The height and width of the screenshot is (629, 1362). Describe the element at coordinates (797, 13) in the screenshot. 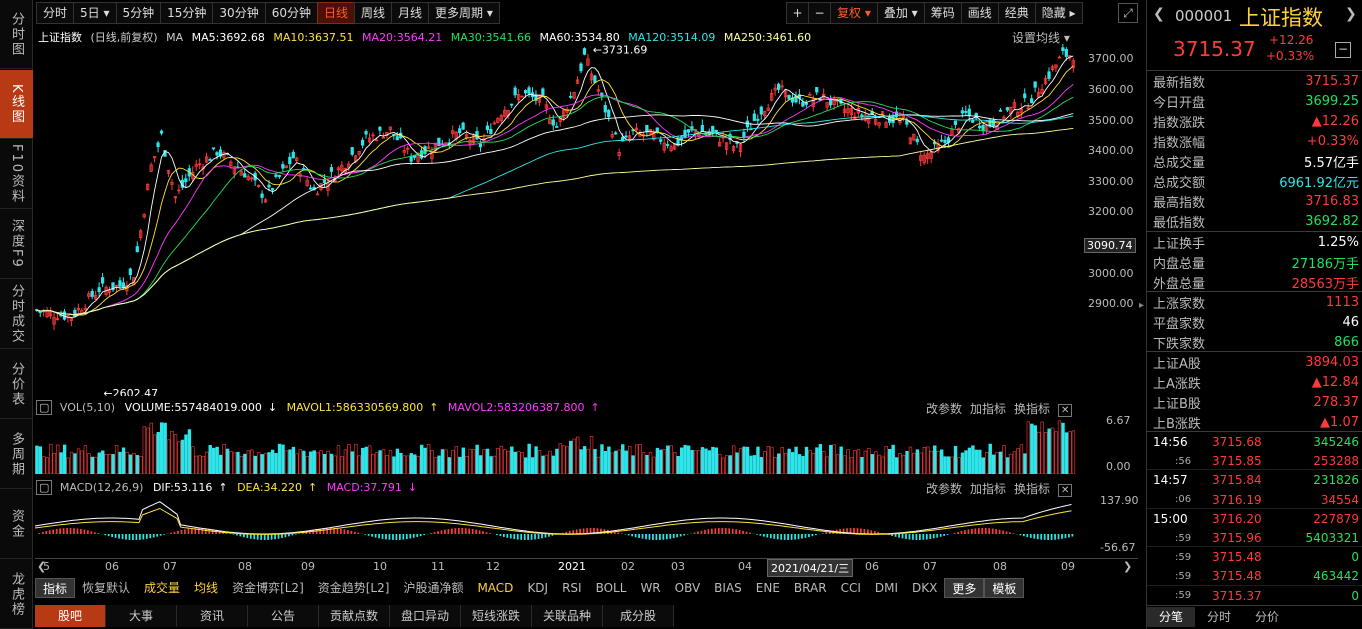

I see `toolbar-button: +` at that location.